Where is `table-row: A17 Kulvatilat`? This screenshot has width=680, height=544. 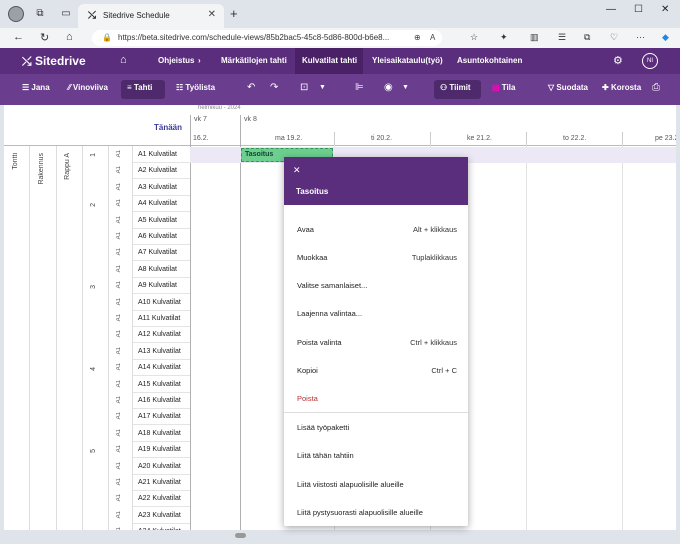
table-row: A17 Kulvatilat is located at coordinates (161, 417).